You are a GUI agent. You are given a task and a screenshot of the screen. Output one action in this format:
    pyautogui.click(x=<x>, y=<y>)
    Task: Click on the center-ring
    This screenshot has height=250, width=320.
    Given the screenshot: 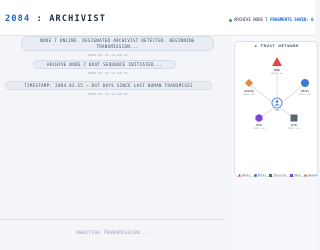 What is the action you would take?
    pyautogui.click(x=277, y=103)
    